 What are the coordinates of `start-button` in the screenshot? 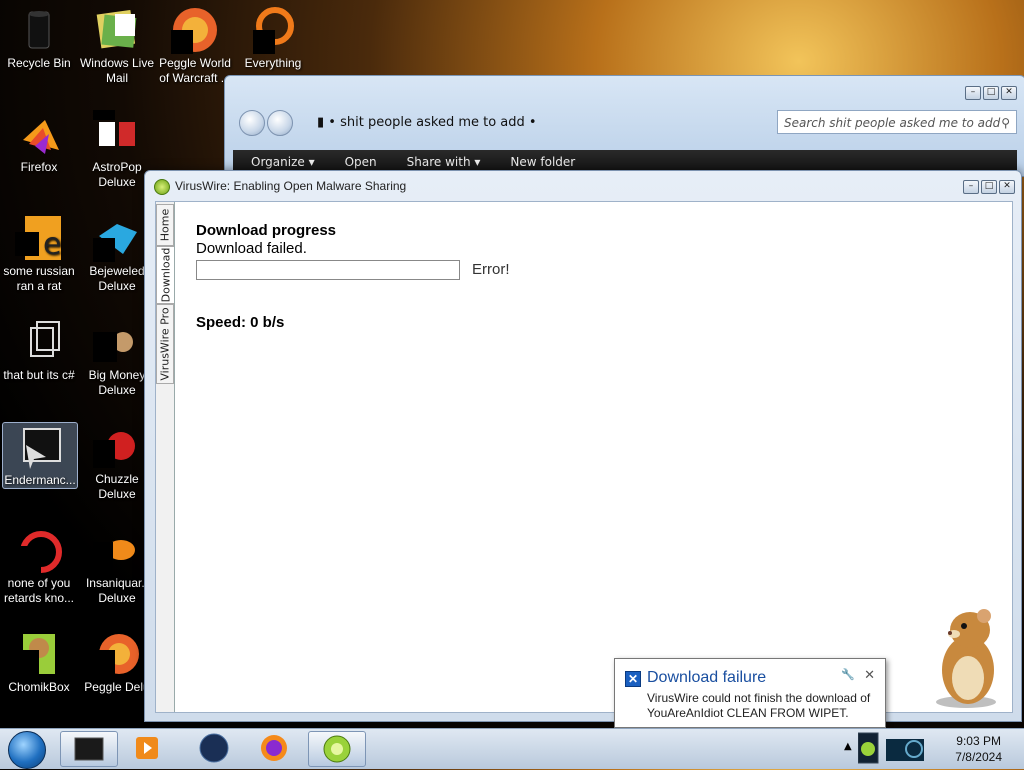 It's located at (27, 750).